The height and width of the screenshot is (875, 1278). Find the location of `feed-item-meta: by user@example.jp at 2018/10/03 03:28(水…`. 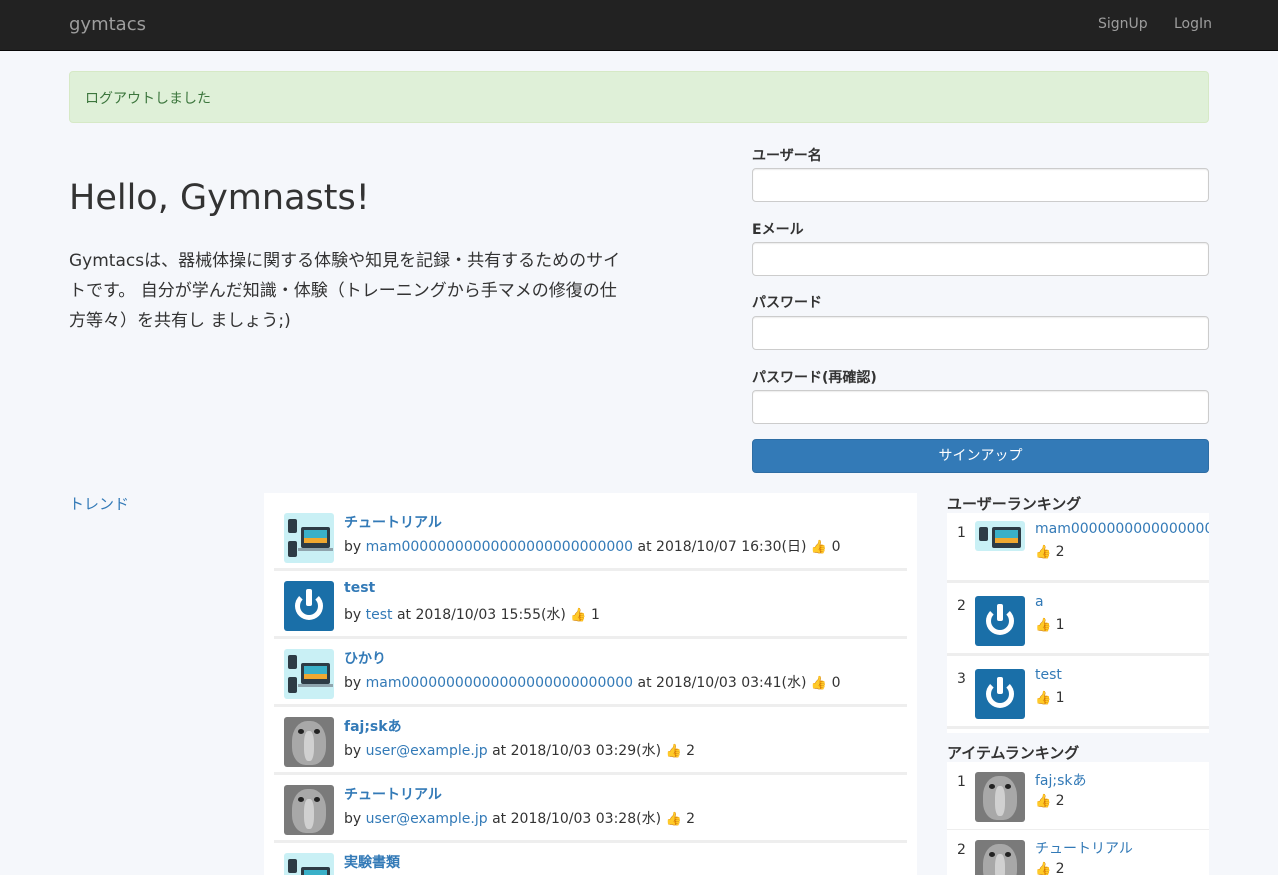

feed-item-meta: by user@example.jp at 2018/10/03 03:28(水… is located at coordinates (519, 818).